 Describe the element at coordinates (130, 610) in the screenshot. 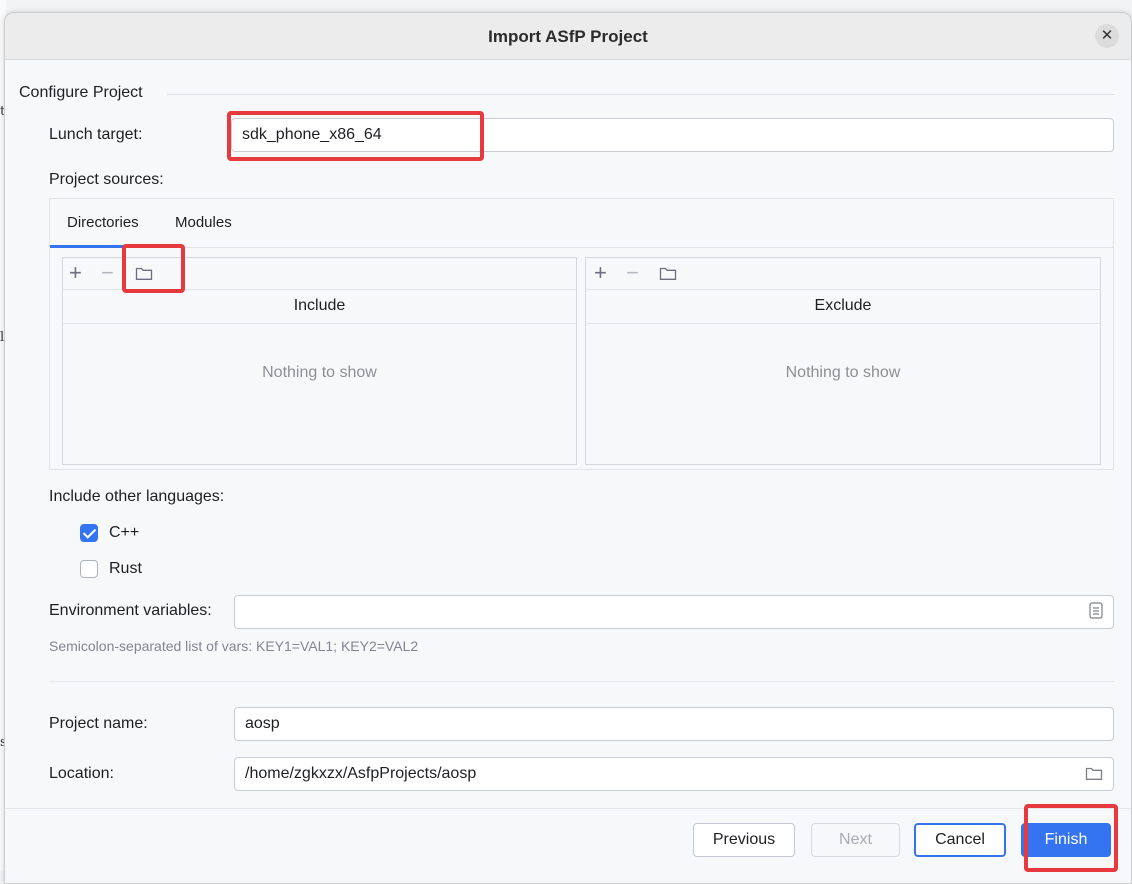

I see `env-vars-label: Environment variables:` at that location.